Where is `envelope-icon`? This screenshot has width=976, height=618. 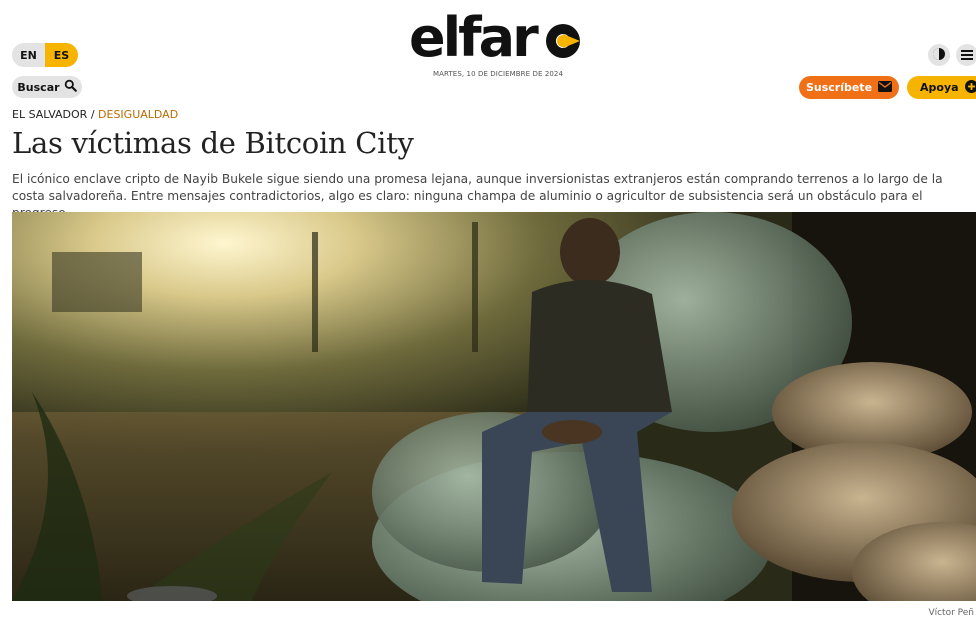
envelope-icon is located at coordinates (885, 87).